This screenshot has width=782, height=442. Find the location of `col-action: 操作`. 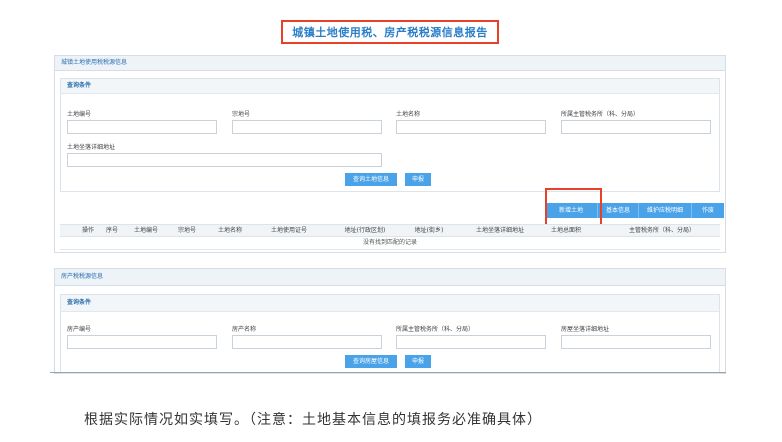

col-action: 操作 is located at coordinates (87, 230).